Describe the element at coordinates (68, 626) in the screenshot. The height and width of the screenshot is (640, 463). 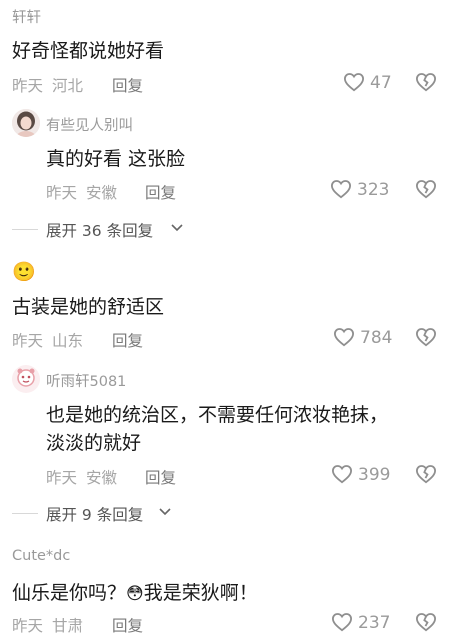
I see `comment-location: 甘肃` at that location.